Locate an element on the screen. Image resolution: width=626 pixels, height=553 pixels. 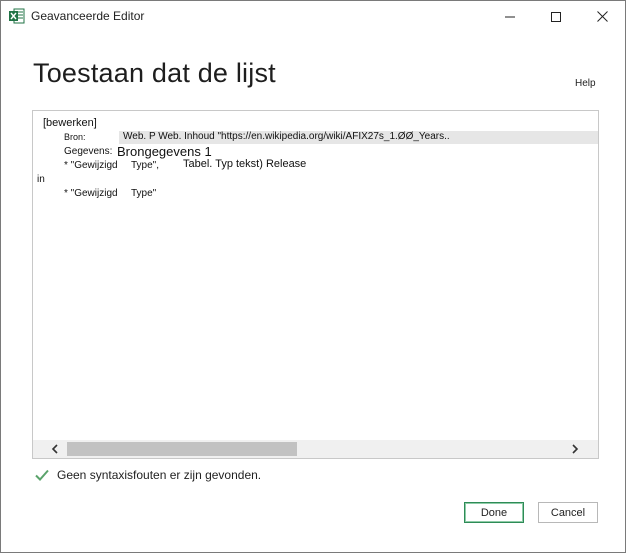
close-button is located at coordinates (602, 16).